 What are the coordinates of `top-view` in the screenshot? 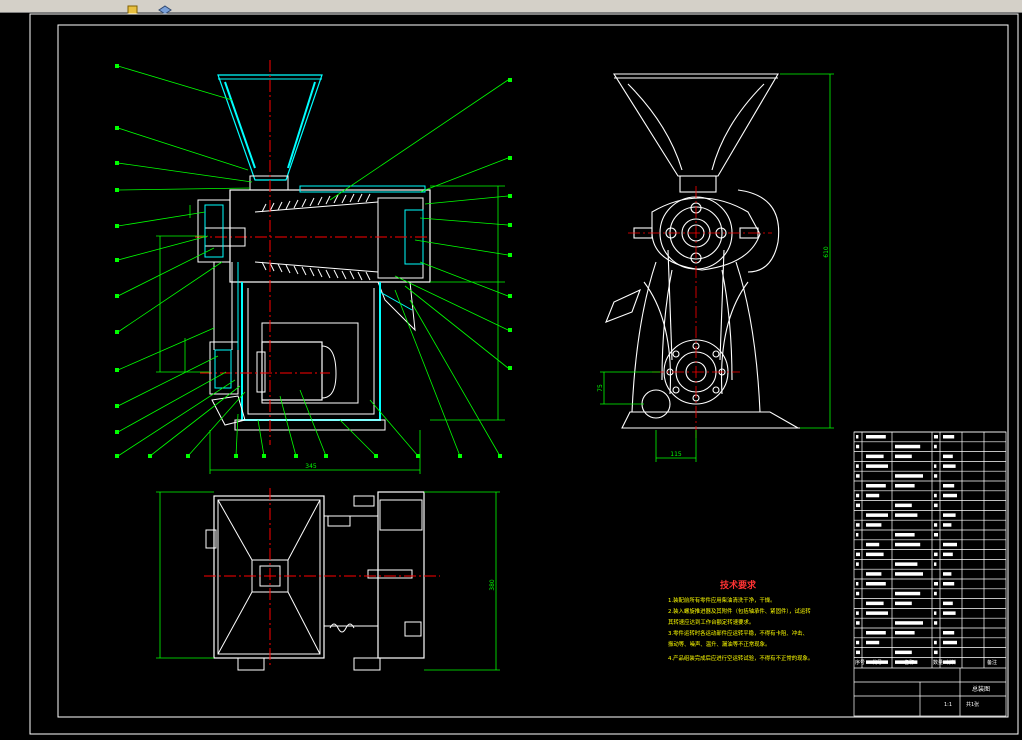 It's located at (322, 579).